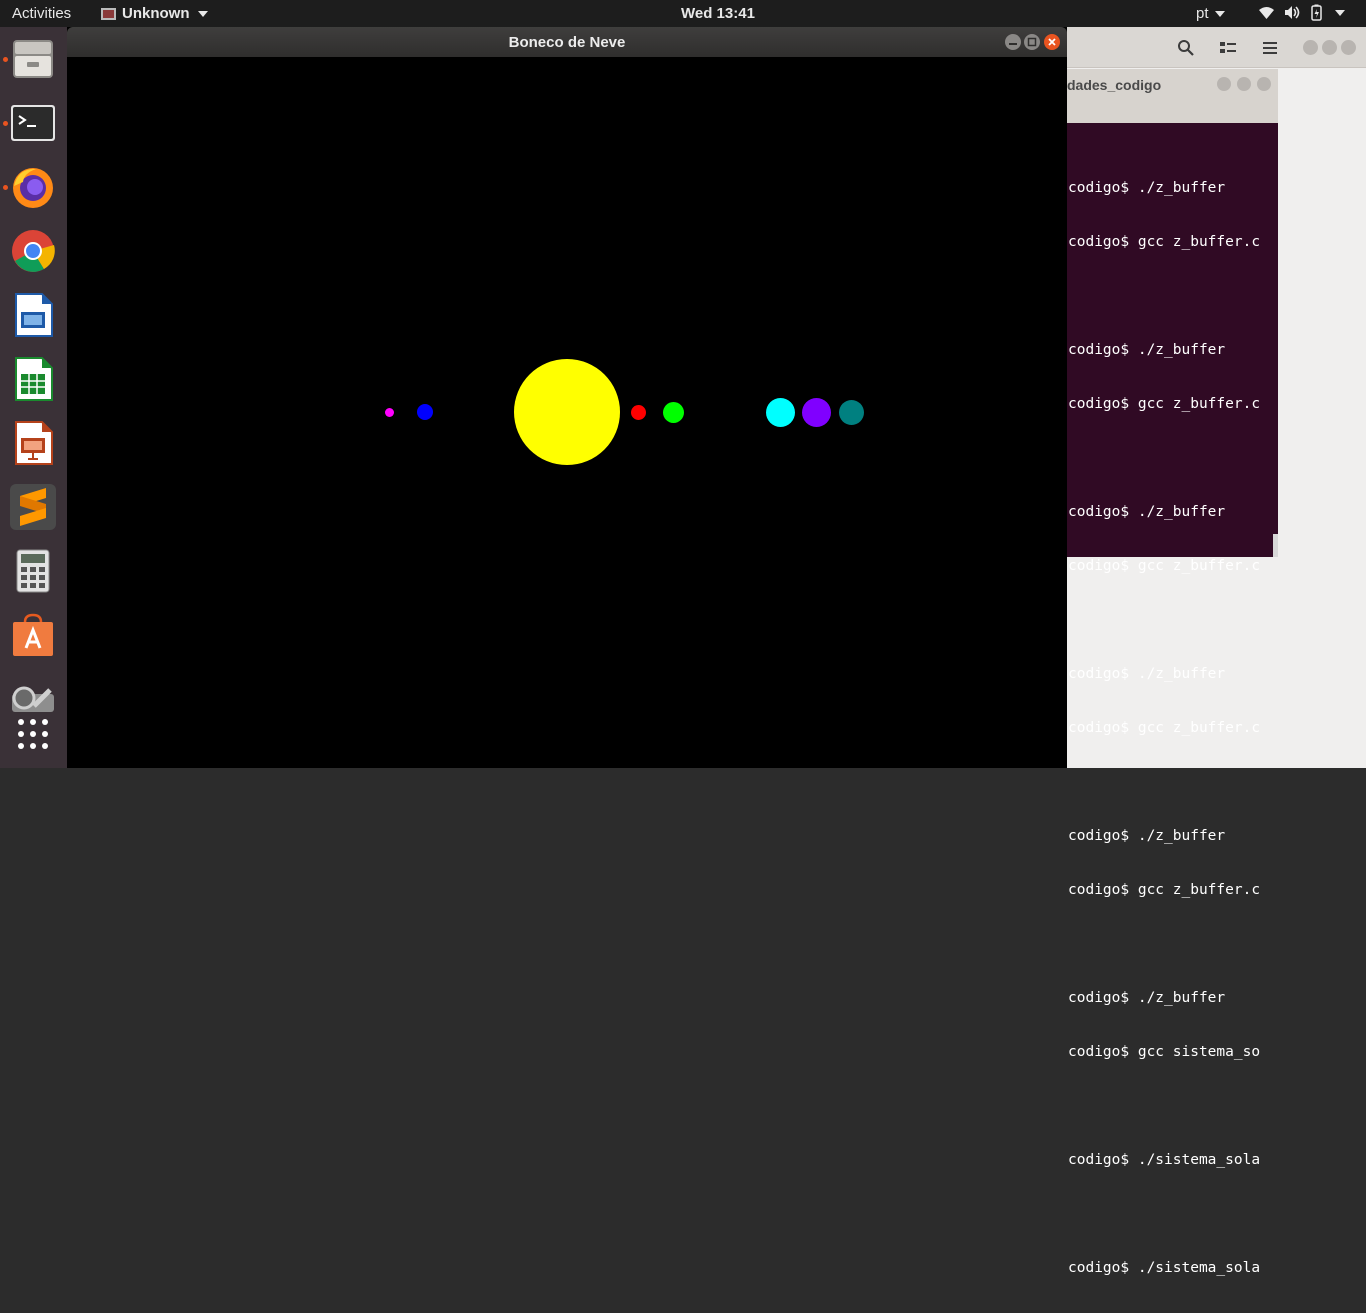 Image resolution: width=1366 pixels, height=1313 pixels. Describe the element at coordinates (108, 13) in the screenshot. I see `app-window-icon` at that location.